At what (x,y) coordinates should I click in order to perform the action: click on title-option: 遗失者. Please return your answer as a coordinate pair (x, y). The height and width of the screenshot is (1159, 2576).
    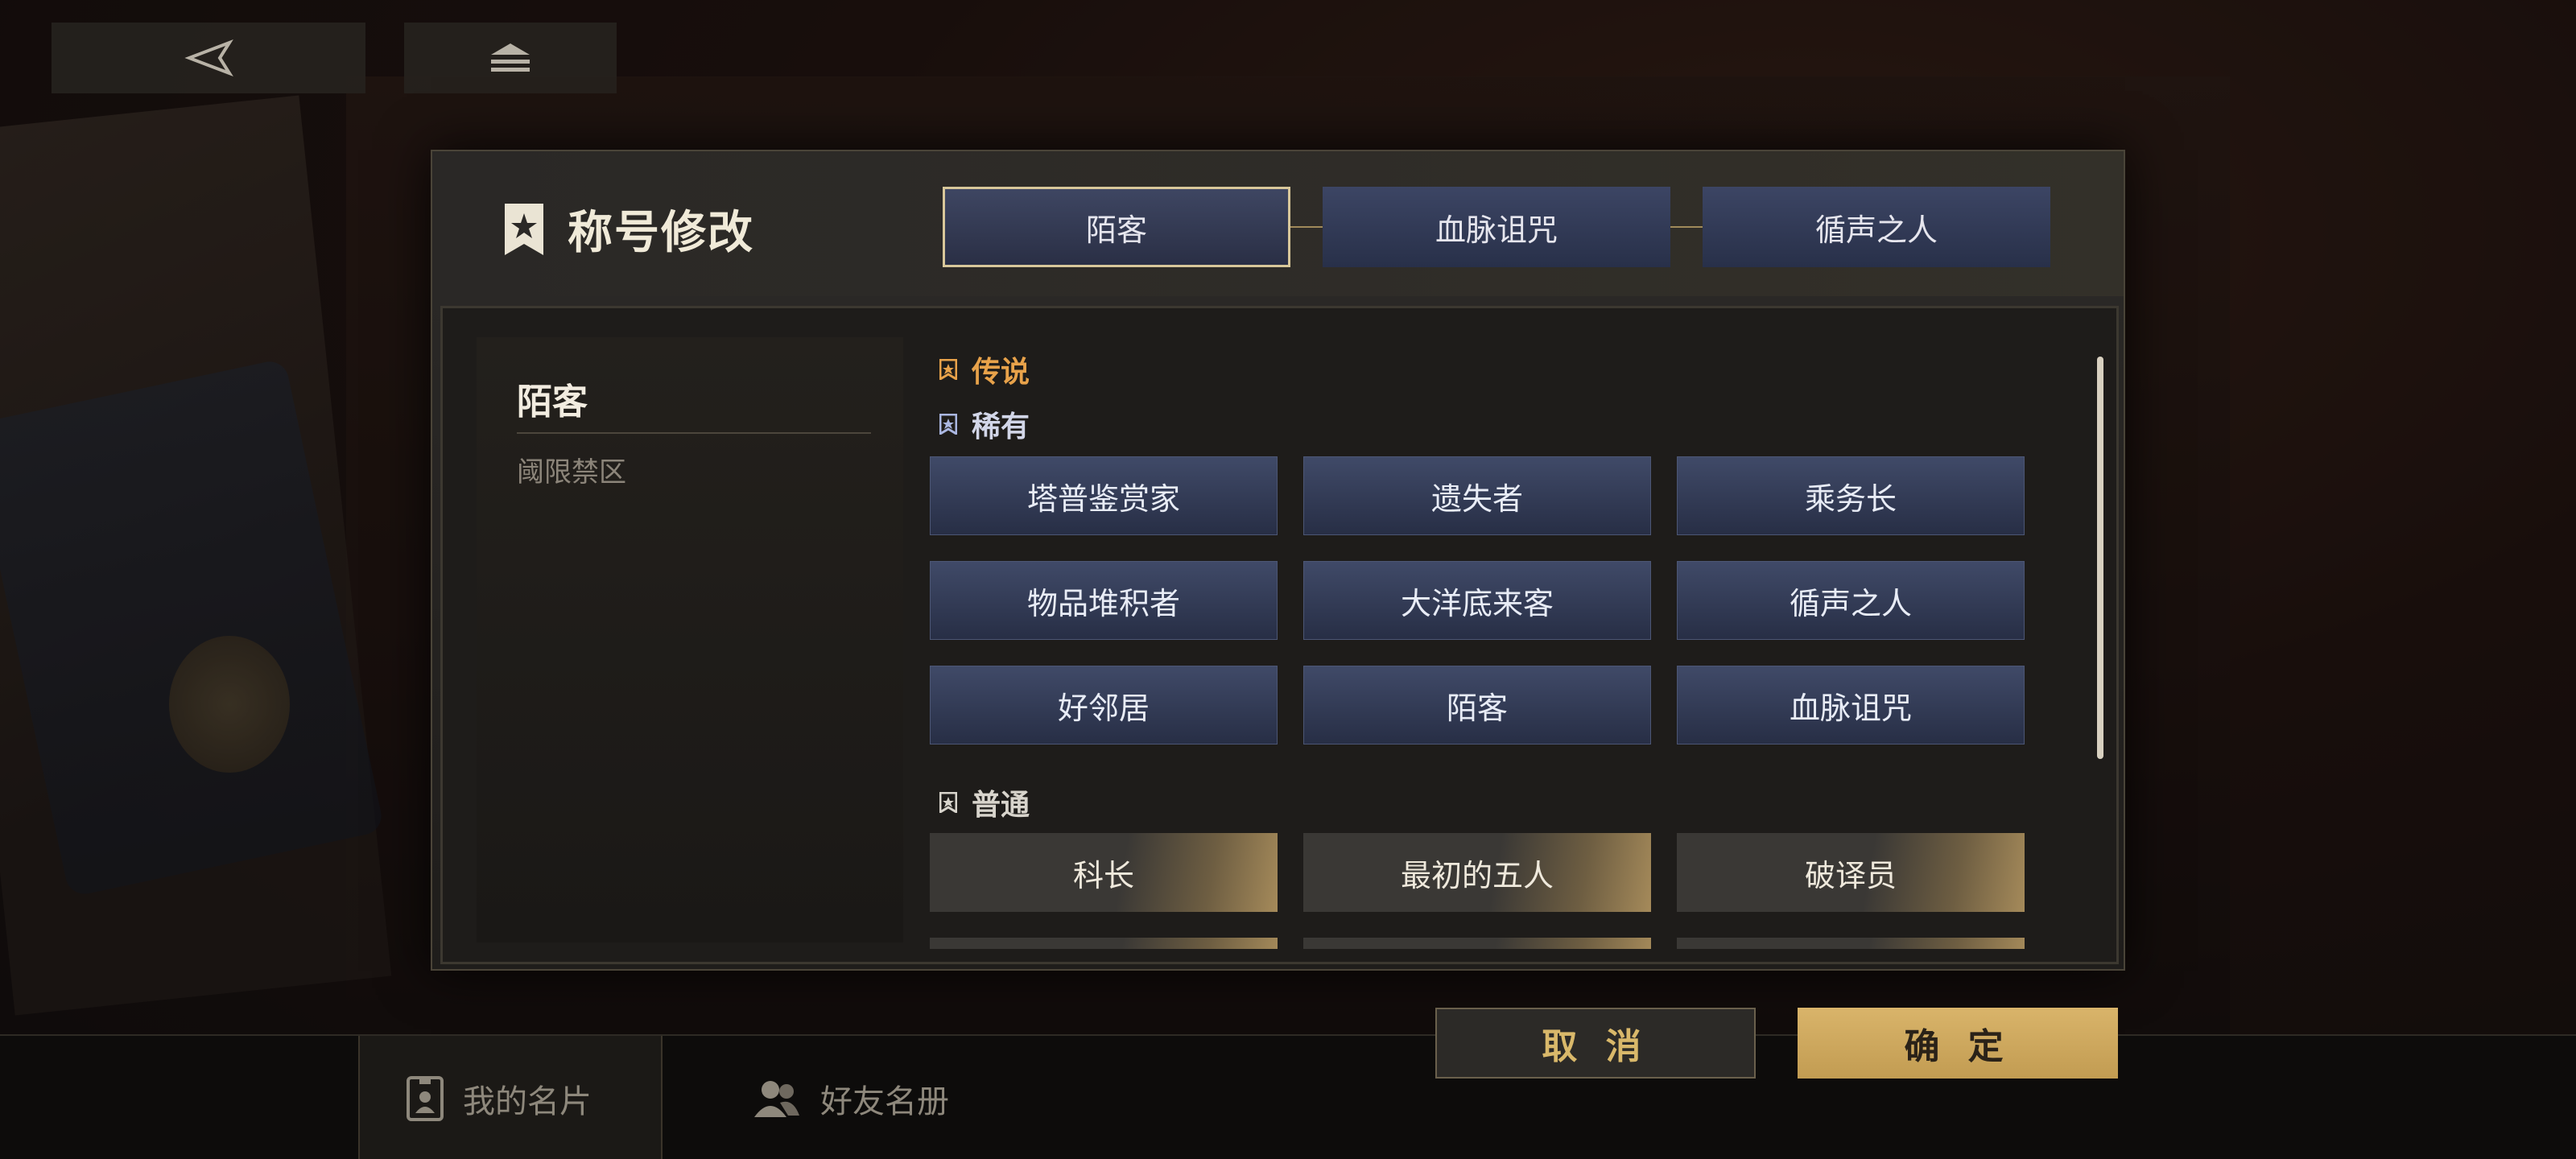
    Looking at the image, I should click on (1477, 495).